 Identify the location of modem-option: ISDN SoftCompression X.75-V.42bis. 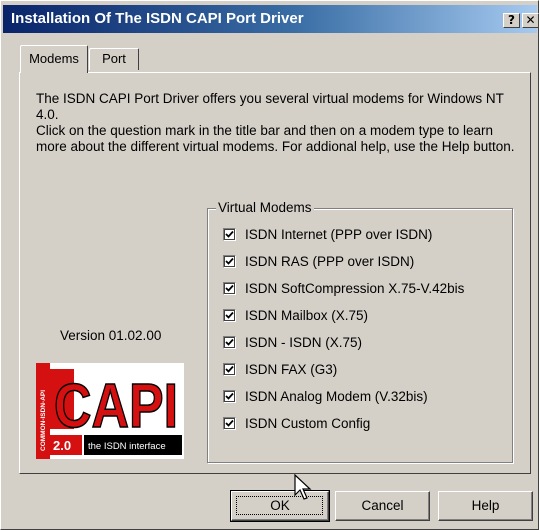
(343, 288).